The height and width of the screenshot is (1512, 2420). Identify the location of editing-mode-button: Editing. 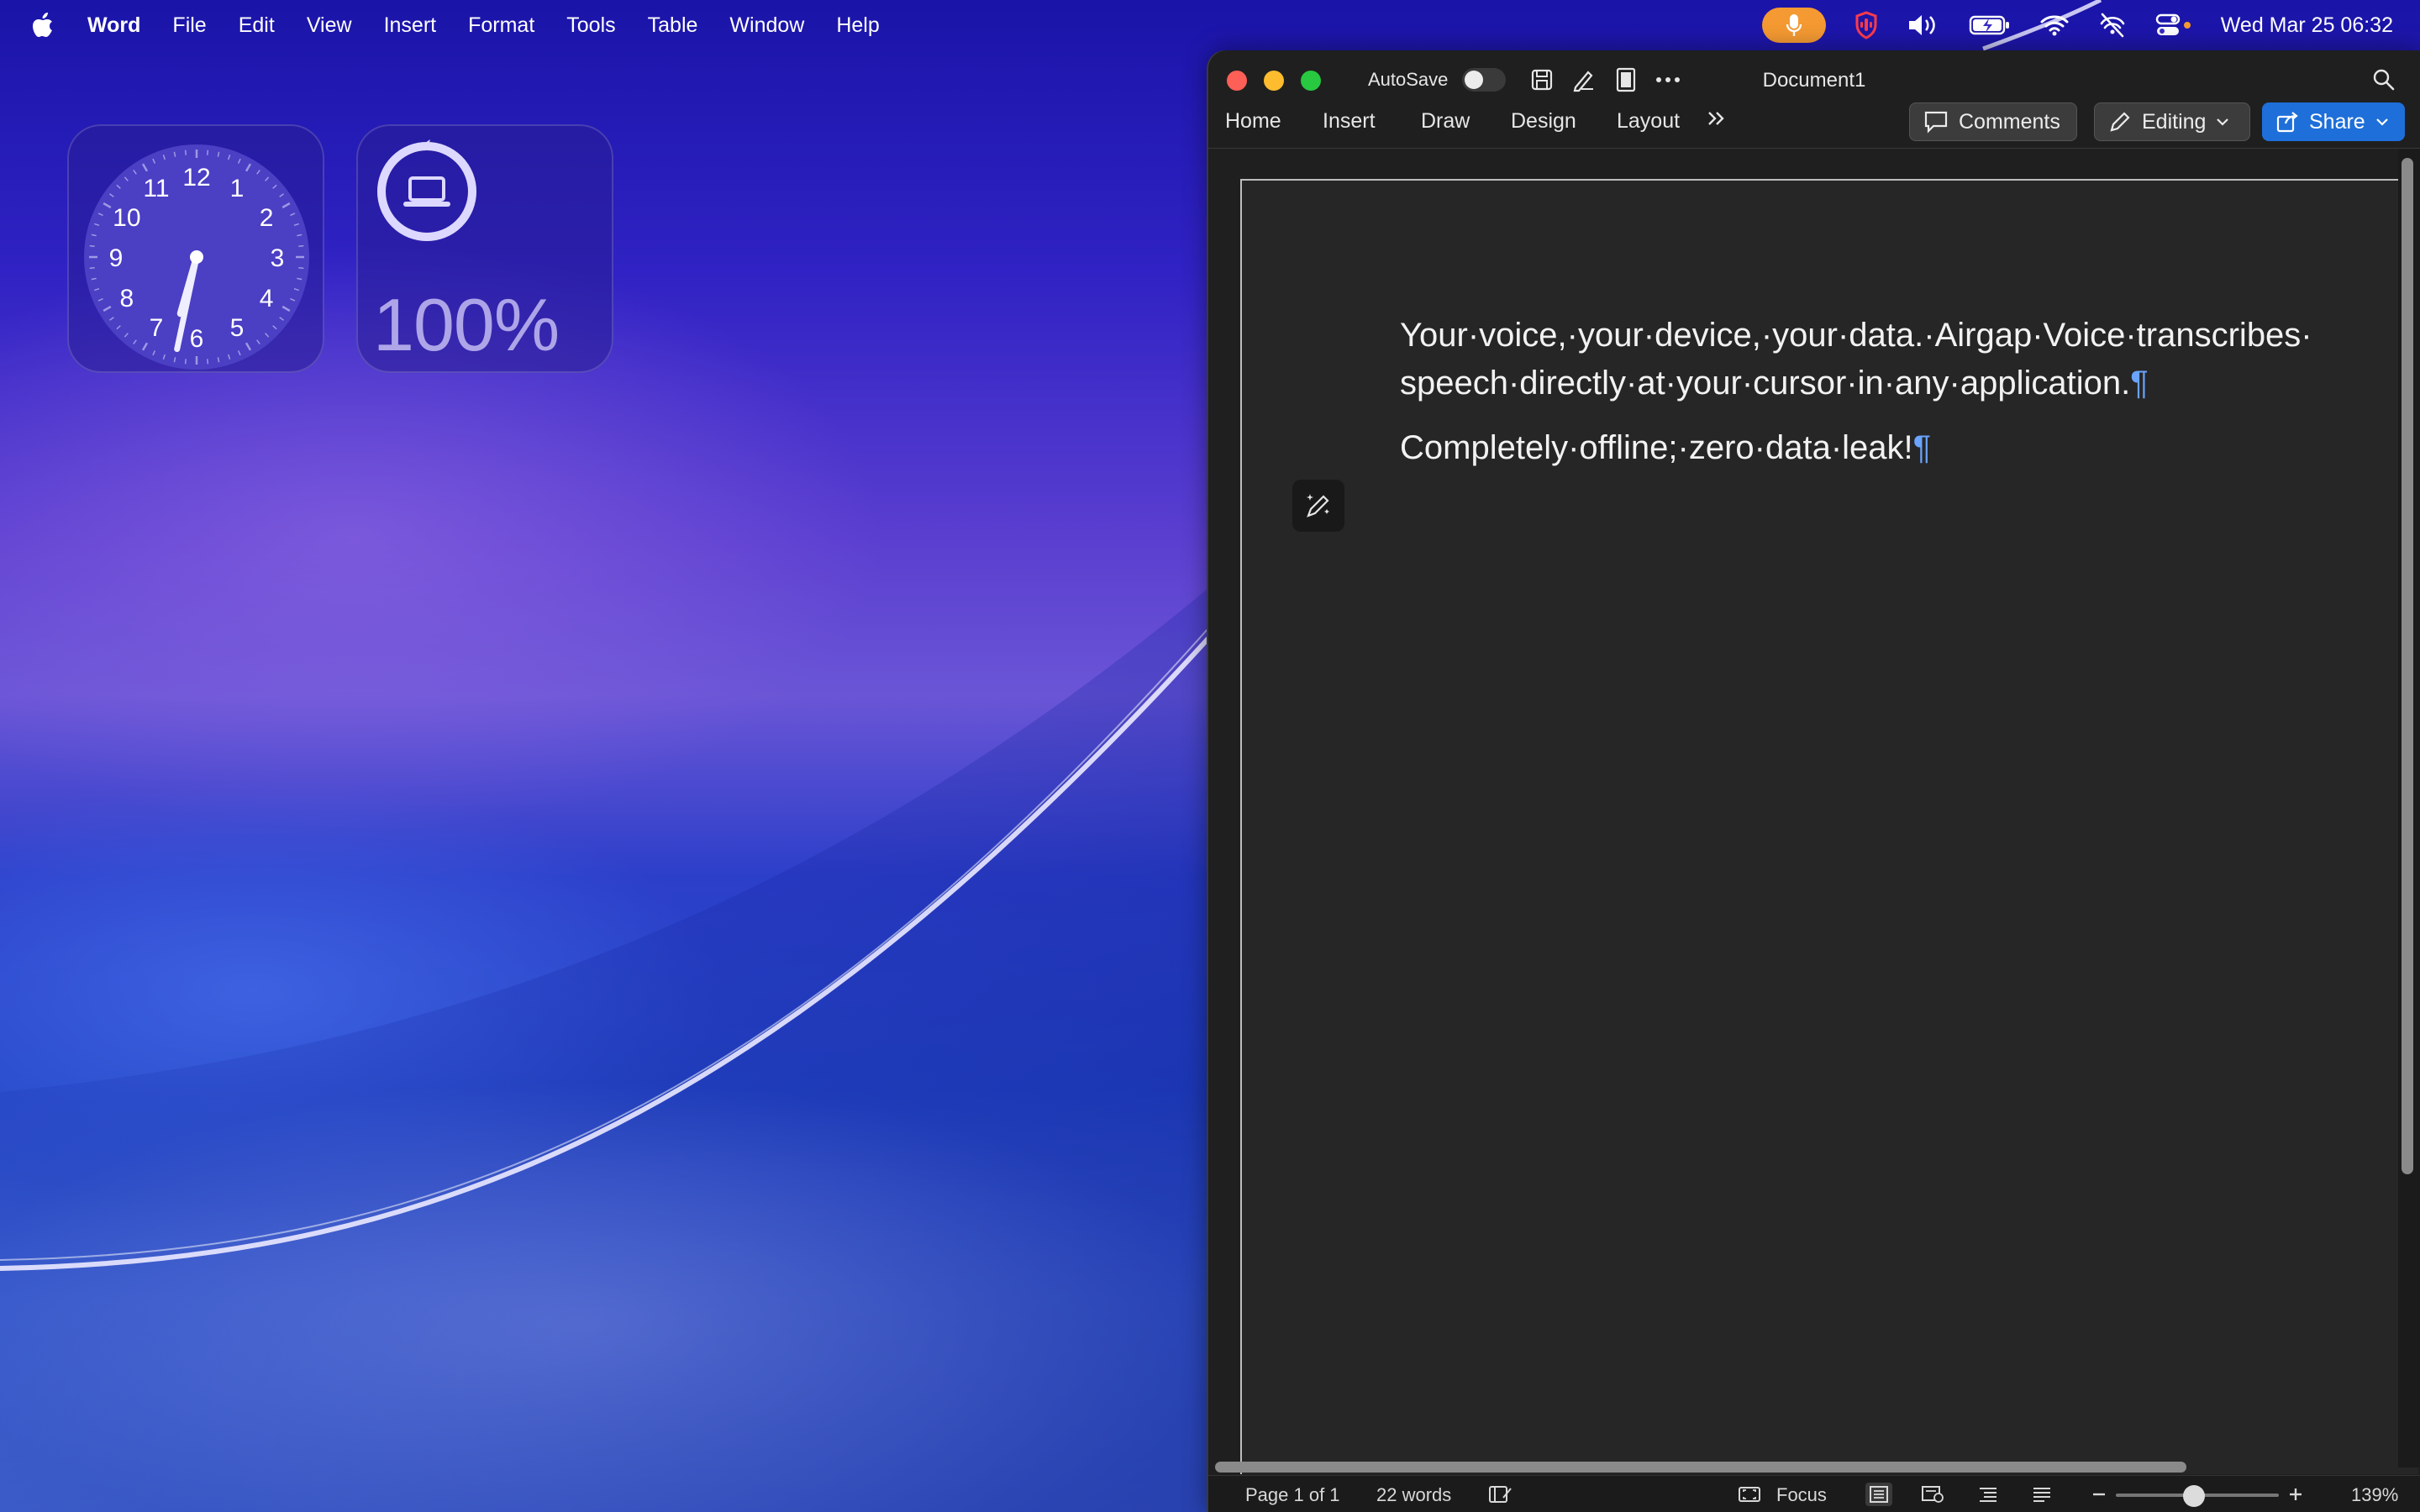
(2172, 121).